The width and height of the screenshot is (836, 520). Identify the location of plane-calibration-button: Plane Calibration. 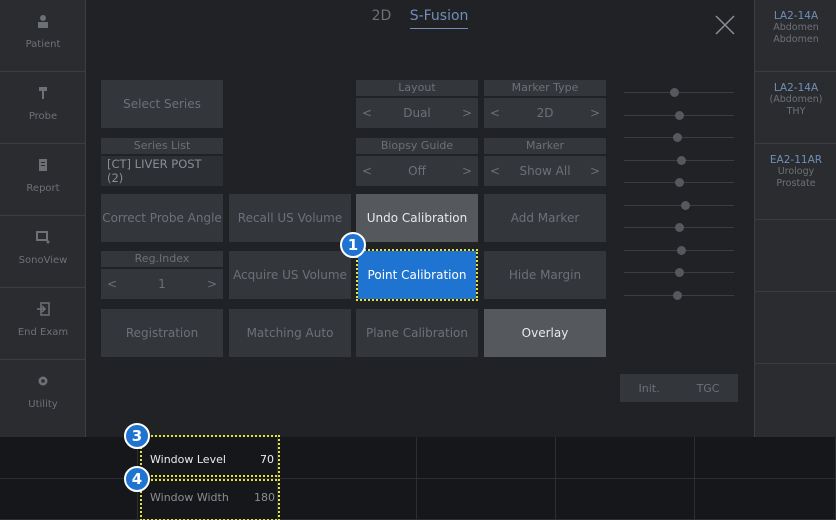
(417, 333).